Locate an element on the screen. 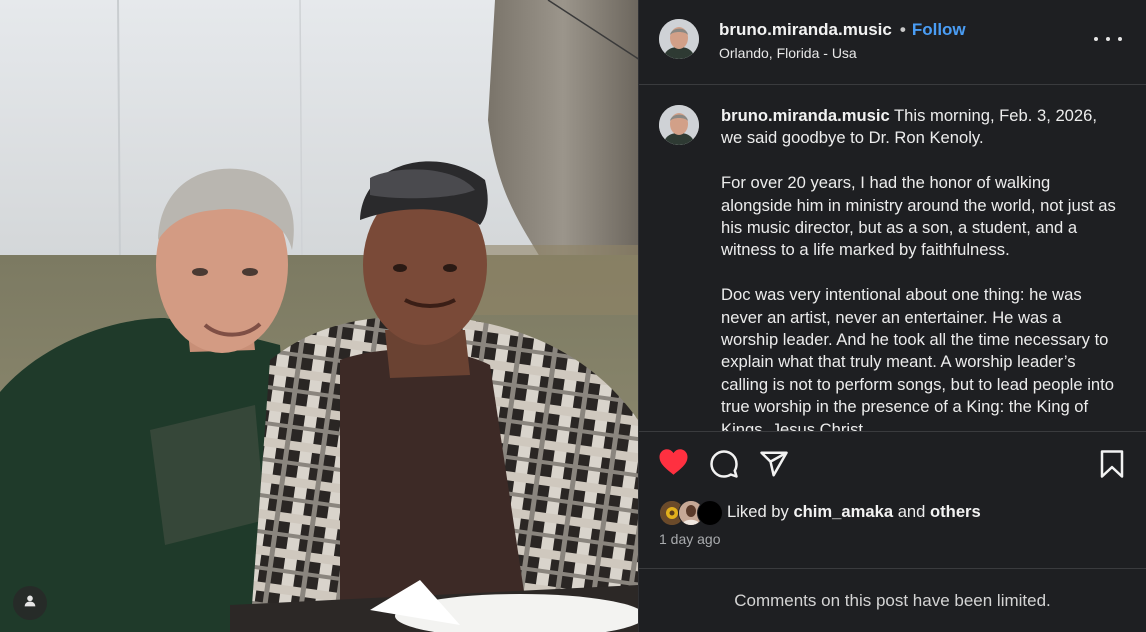  heart-icon is located at coordinates (673, 464).